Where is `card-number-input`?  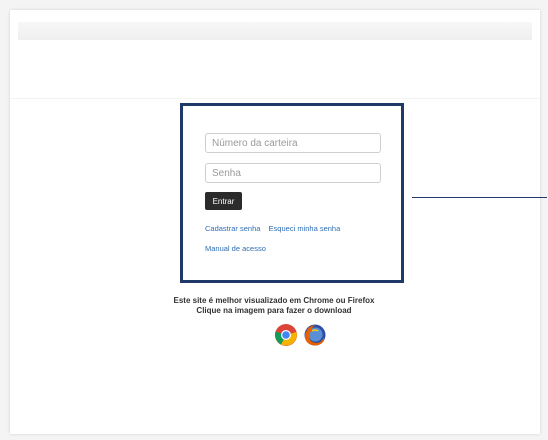
card-number-input is located at coordinates (293, 143).